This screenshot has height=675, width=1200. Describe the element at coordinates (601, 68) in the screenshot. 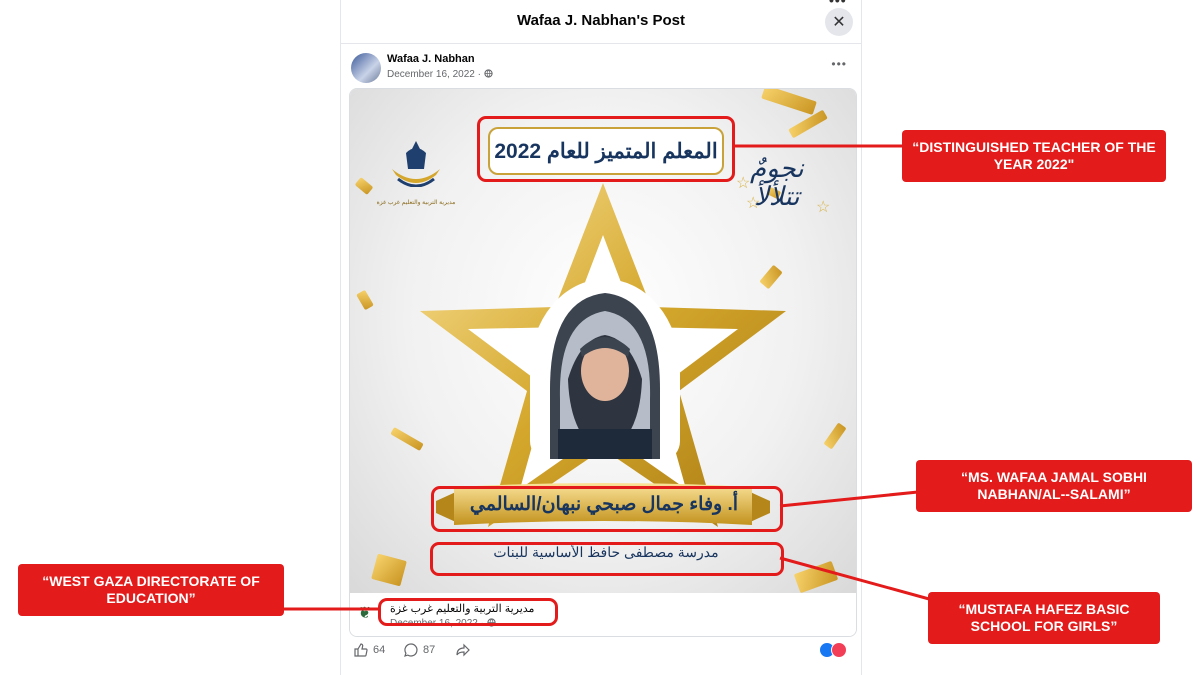

I see `post-author-row: Wafaa J. Nabhan December 16, 2022 · •••` at that location.